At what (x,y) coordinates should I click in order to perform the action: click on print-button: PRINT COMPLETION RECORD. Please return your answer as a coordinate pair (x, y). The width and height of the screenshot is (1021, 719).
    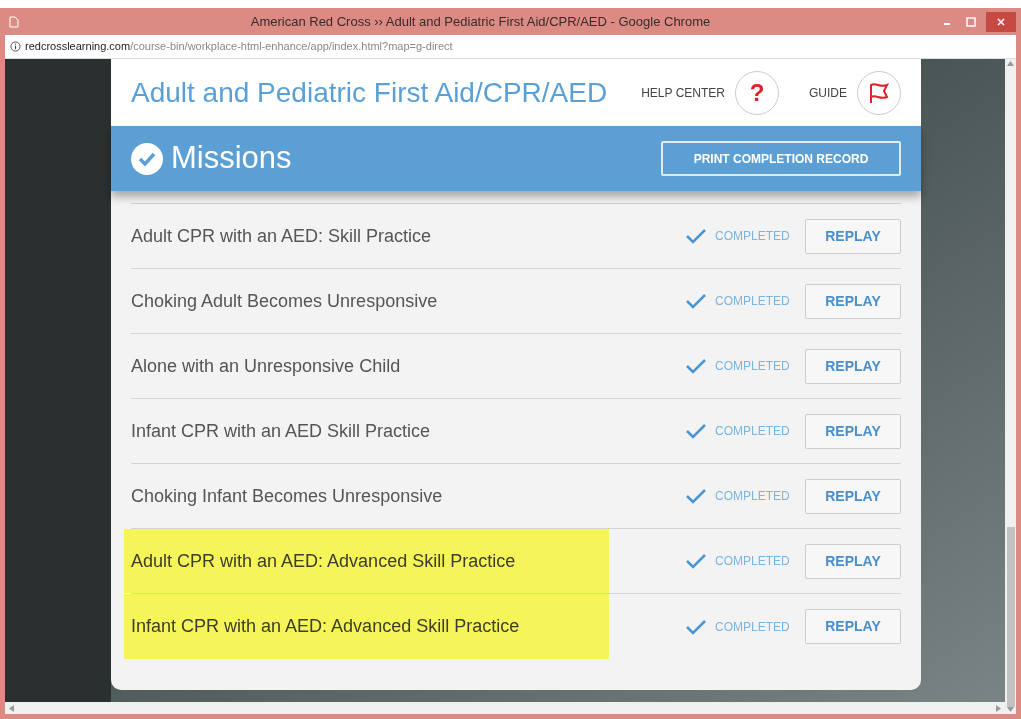
    Looking at the image, I should click on (781, 158).